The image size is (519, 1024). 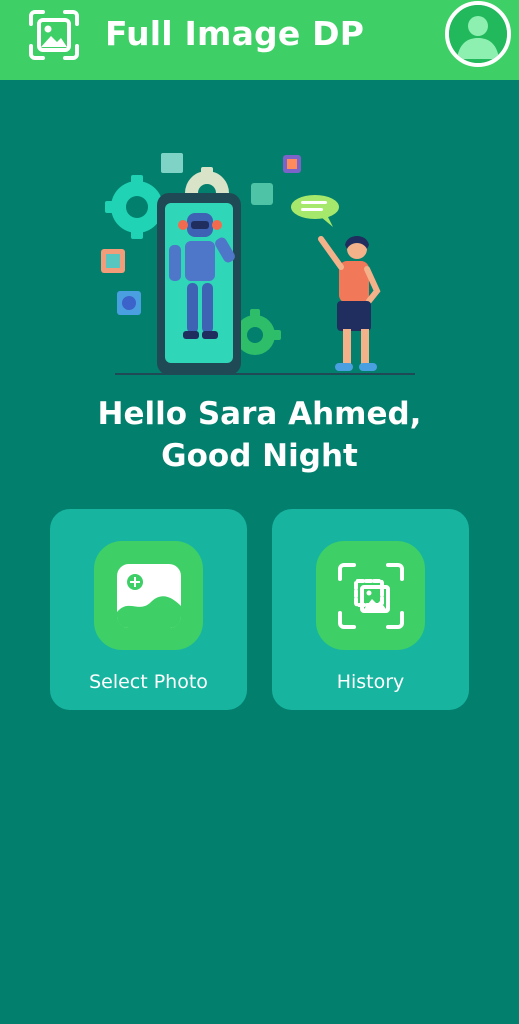 I want to click on select-photo-button: Select Photo, so click(x=148, y=609).